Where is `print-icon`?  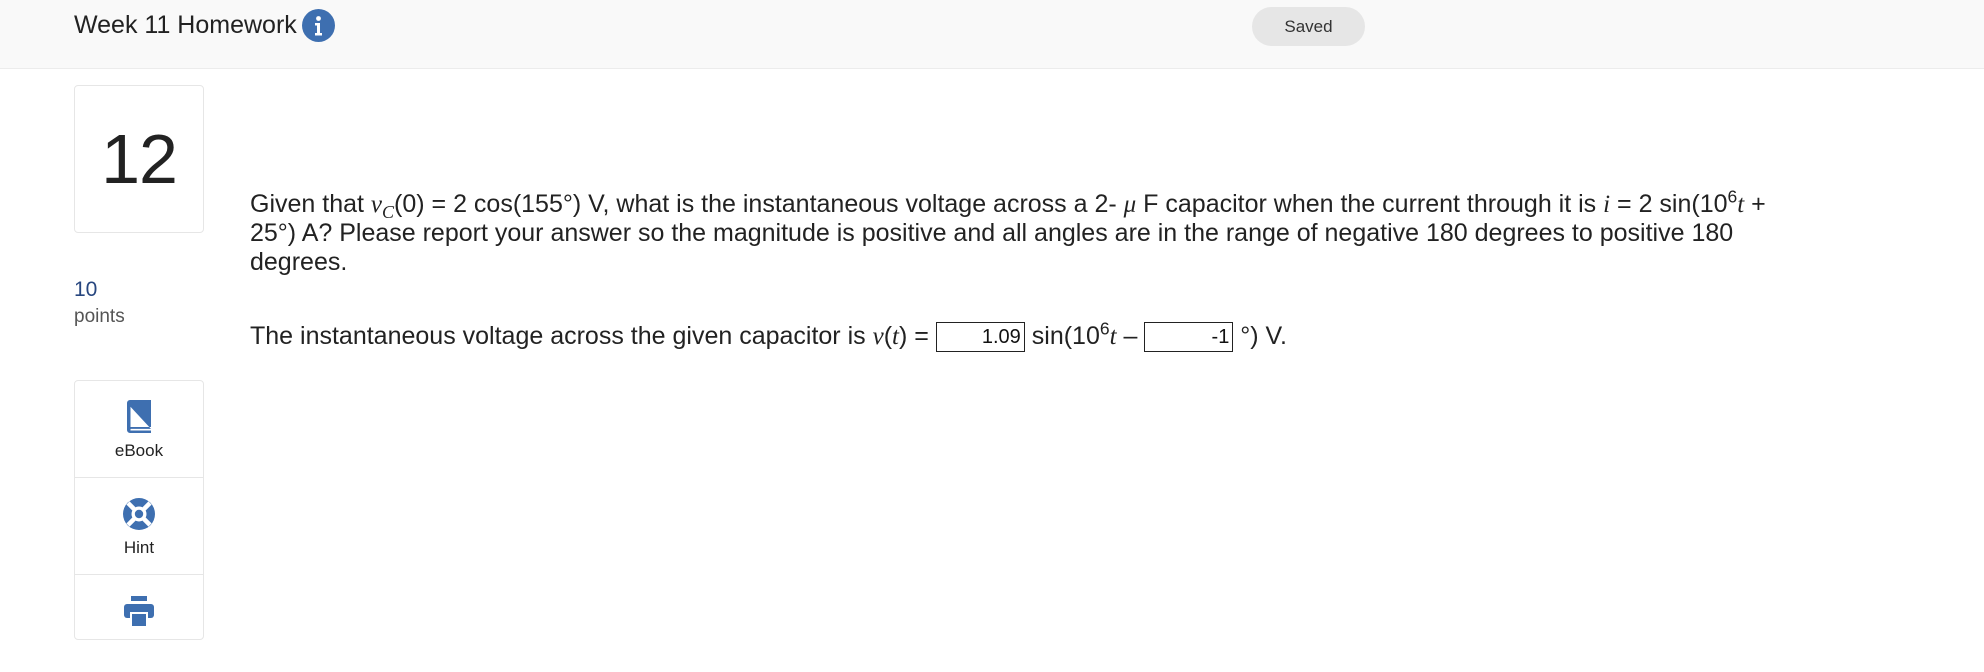
print-icon is located at coordinates (139, 611).